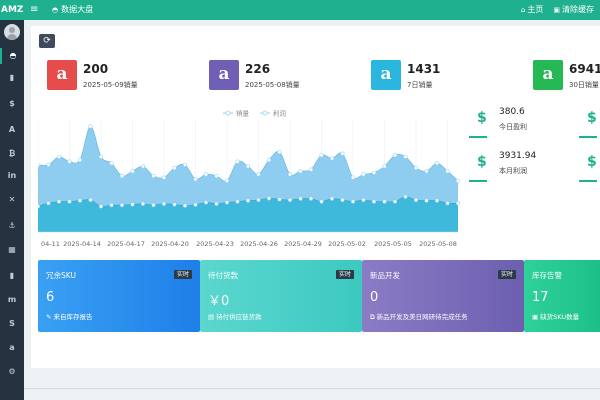 The image size is (600, 400). What do you see at coordinates (12, 200) in the screenshot?
I see `shuffle-icon: ✕` at bounding box center [12, 200].